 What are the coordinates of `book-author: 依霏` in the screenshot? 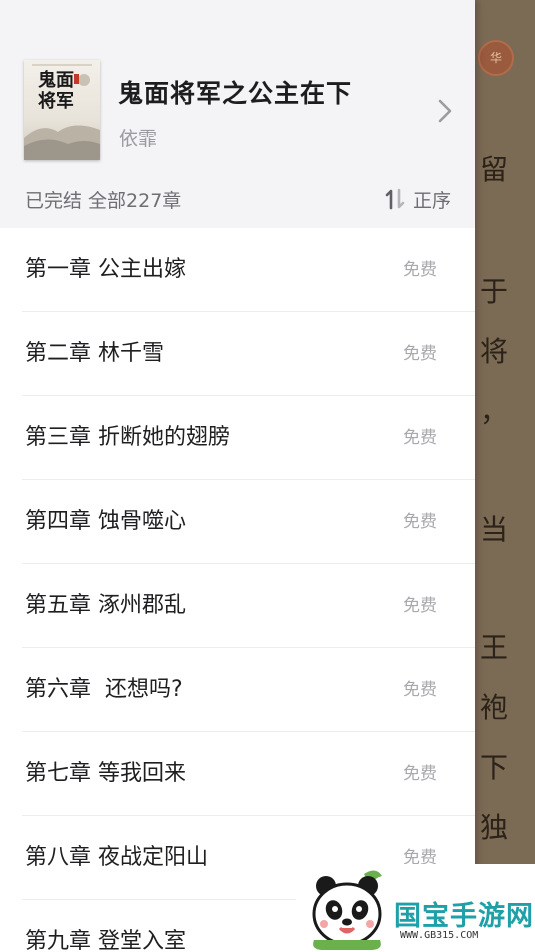 It's located at (138, 139).